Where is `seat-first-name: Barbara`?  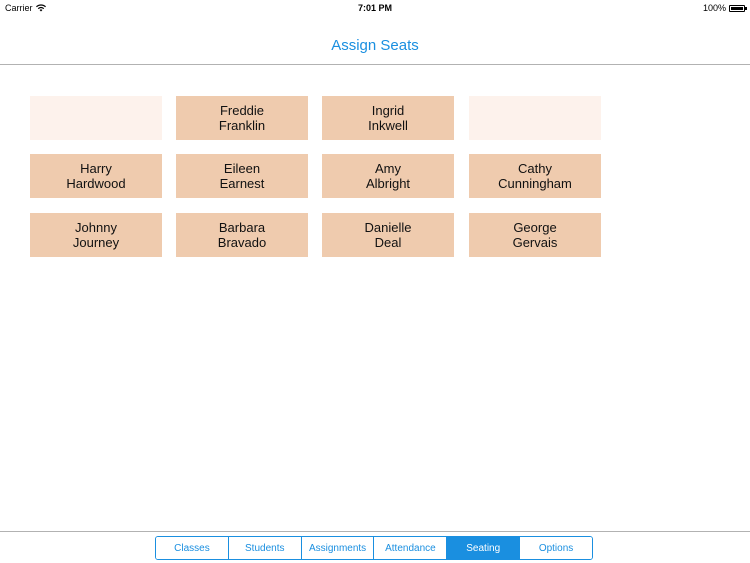 seat-first-name: Barbara is located at coordinates (242, 227).